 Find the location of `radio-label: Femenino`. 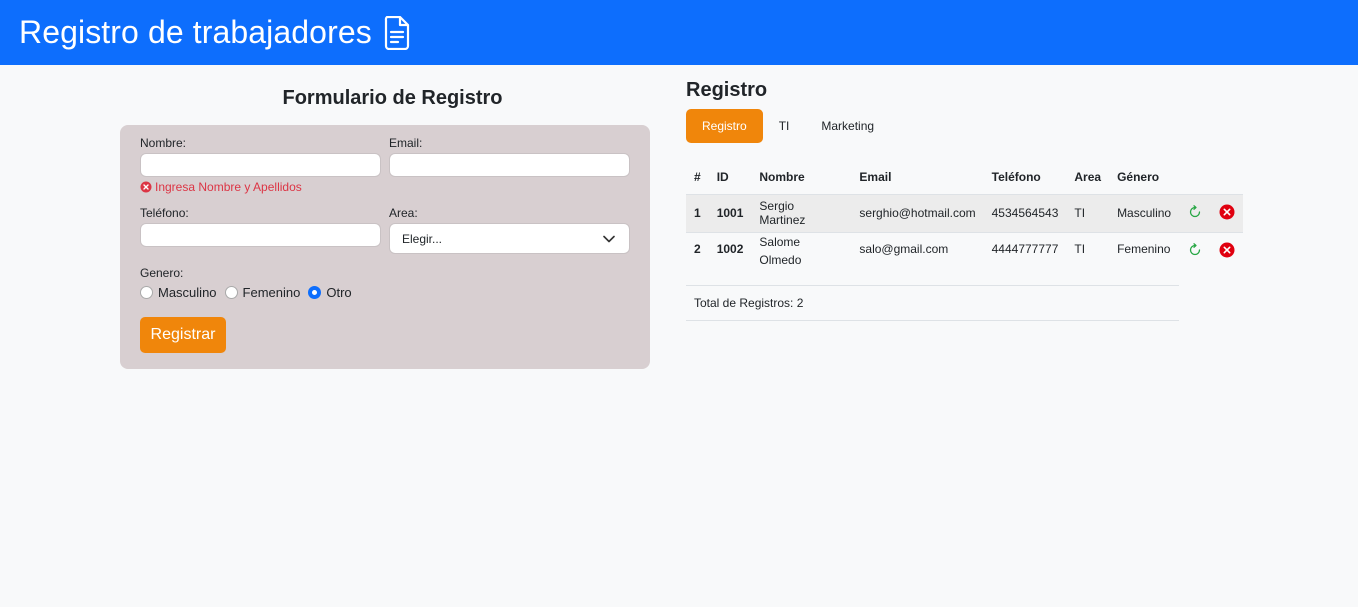

radio-label: Femenino is located at coordinates (271, 292).